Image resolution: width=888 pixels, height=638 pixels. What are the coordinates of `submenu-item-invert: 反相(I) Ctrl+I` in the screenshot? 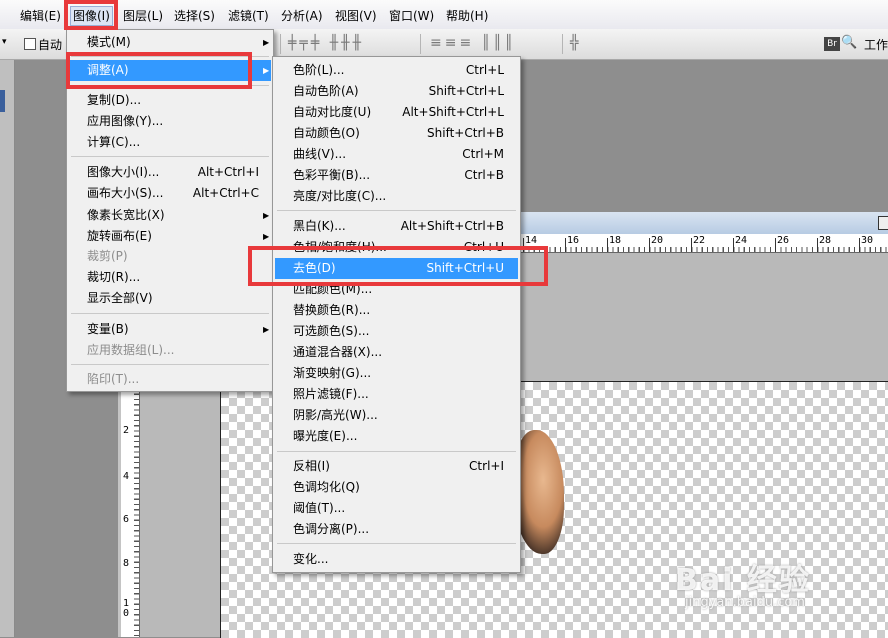 It's located at (396, 466).